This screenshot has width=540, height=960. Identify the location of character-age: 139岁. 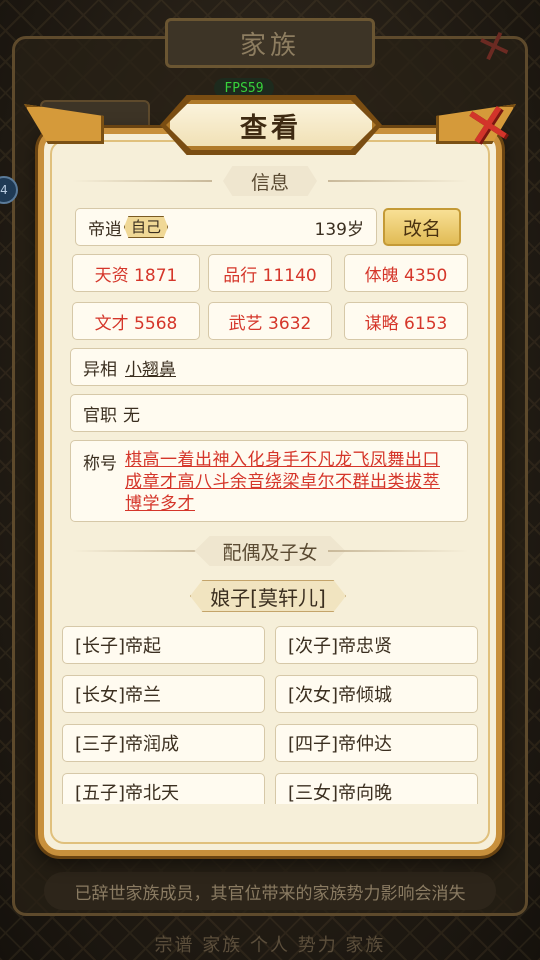
(339, 229).